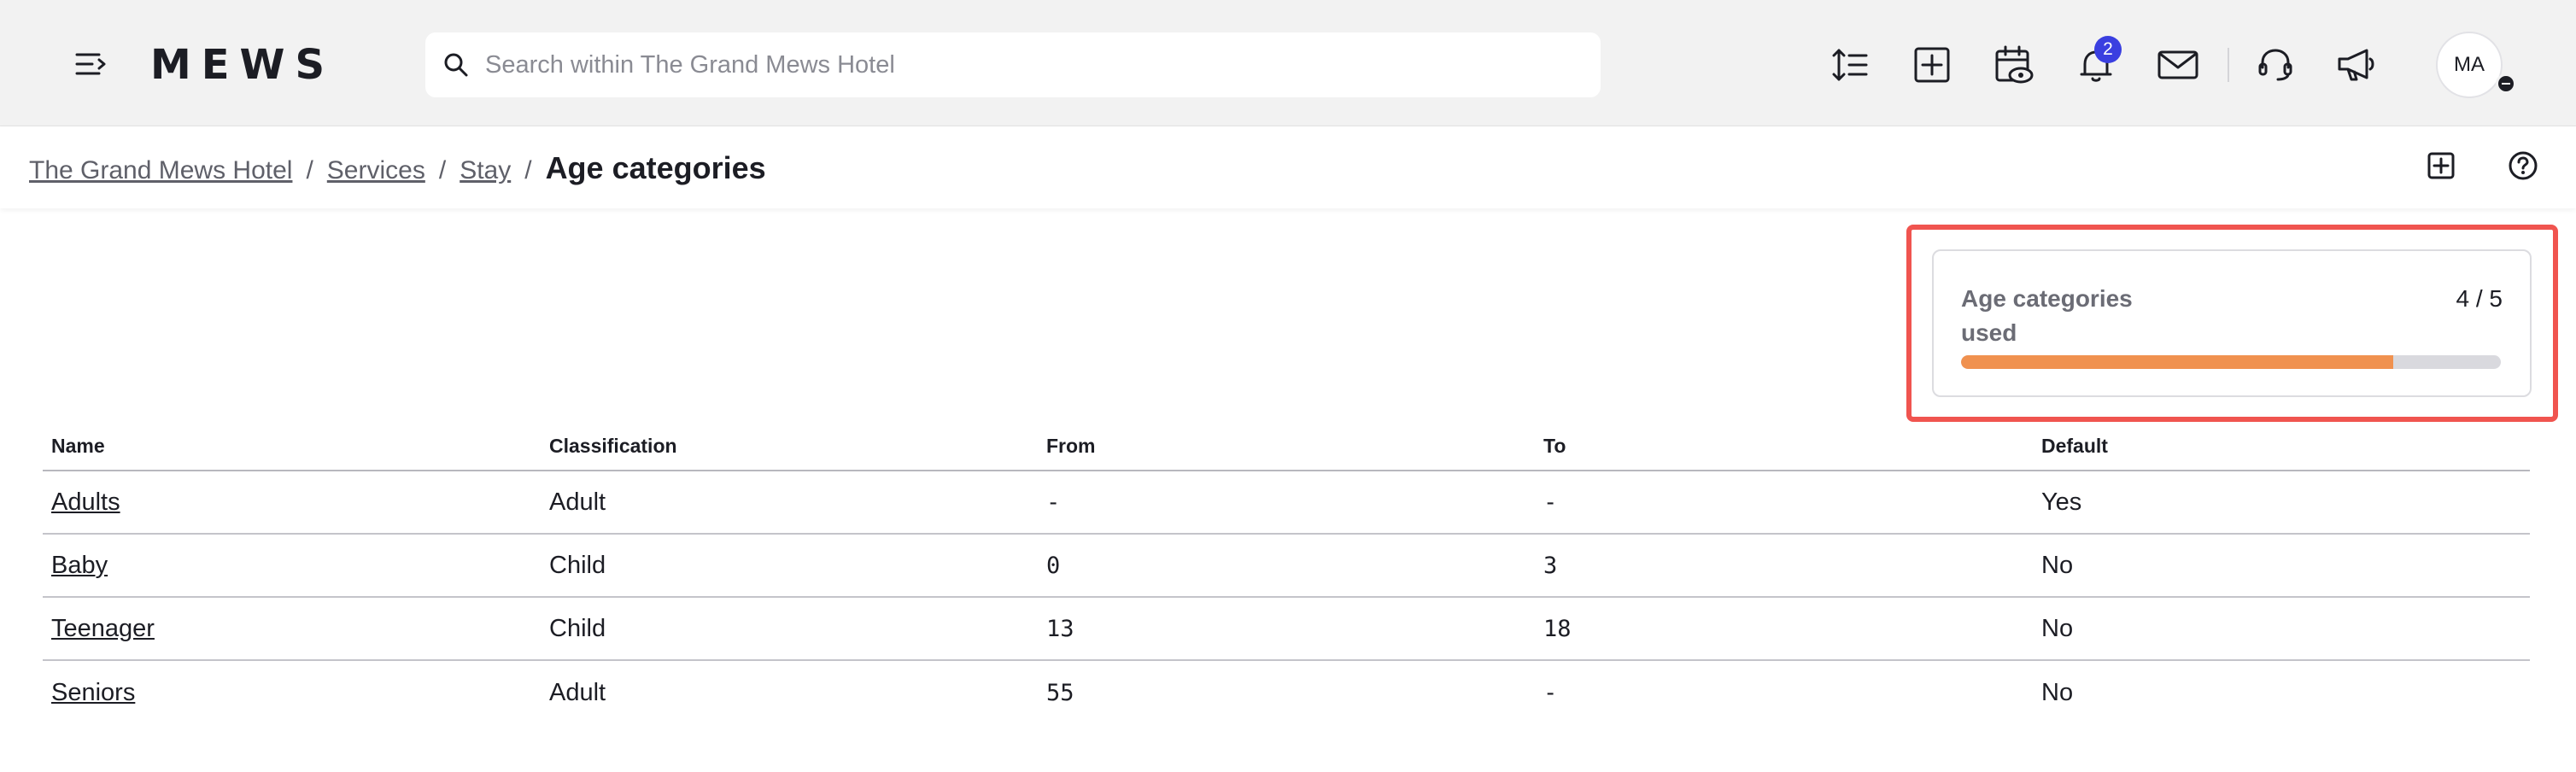  I want to click on default-cell: Yes, so click(2061, 502).